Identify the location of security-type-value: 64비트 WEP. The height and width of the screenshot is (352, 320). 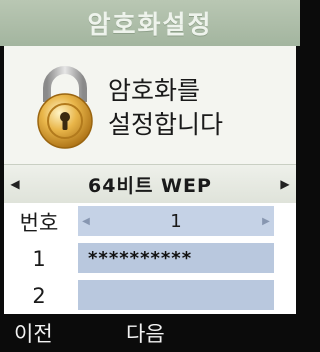
(150, 185).